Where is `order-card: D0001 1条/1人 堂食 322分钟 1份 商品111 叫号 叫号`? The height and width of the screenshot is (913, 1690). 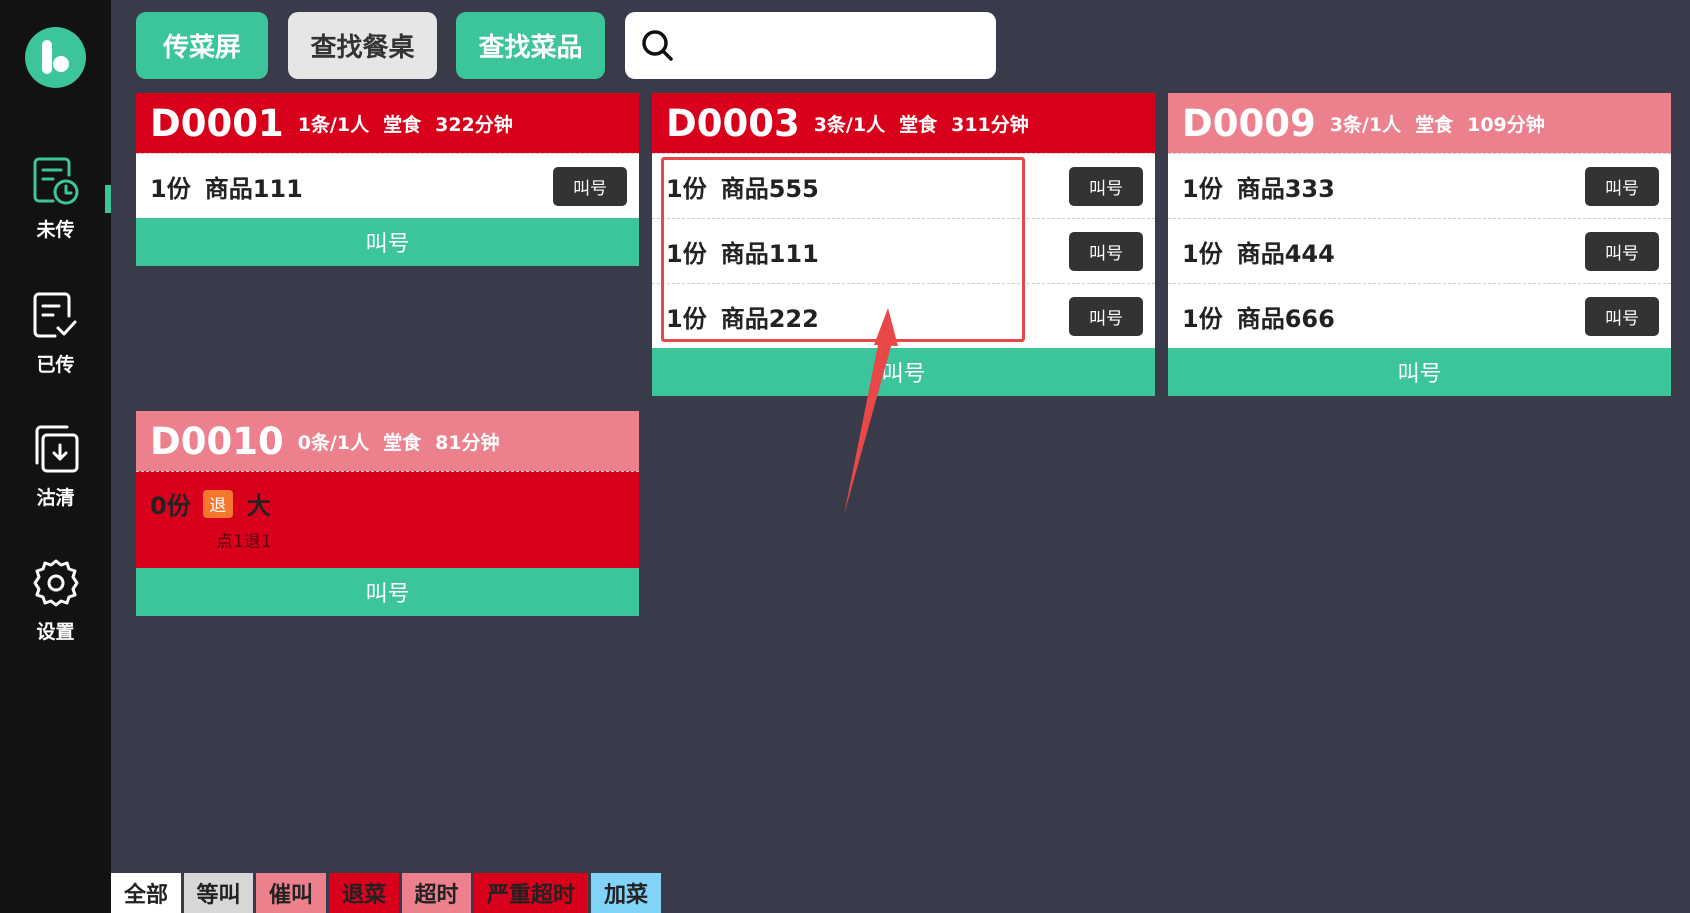
order-card: D0001 1条/1人 堂食 322分钟 1份 商品111 叫号 叫号 is located at coordinates (387, 179).